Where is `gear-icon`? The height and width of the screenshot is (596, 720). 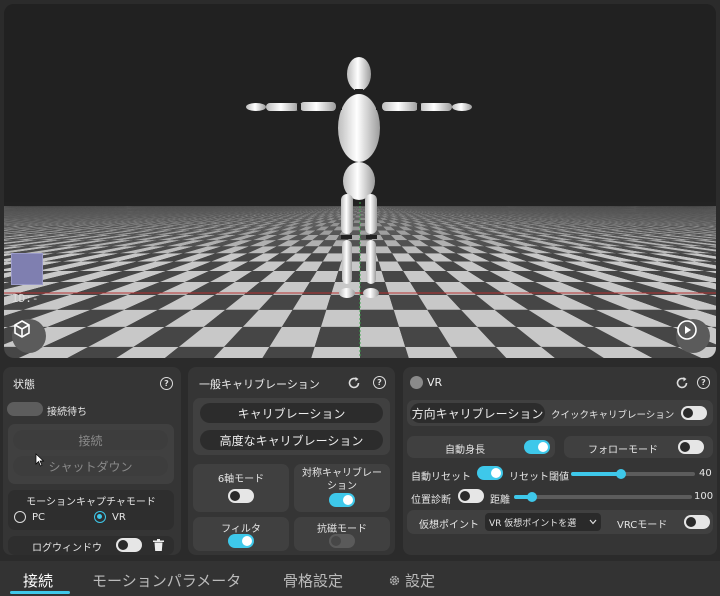
gear-icon is located at coordinates (394, 580).